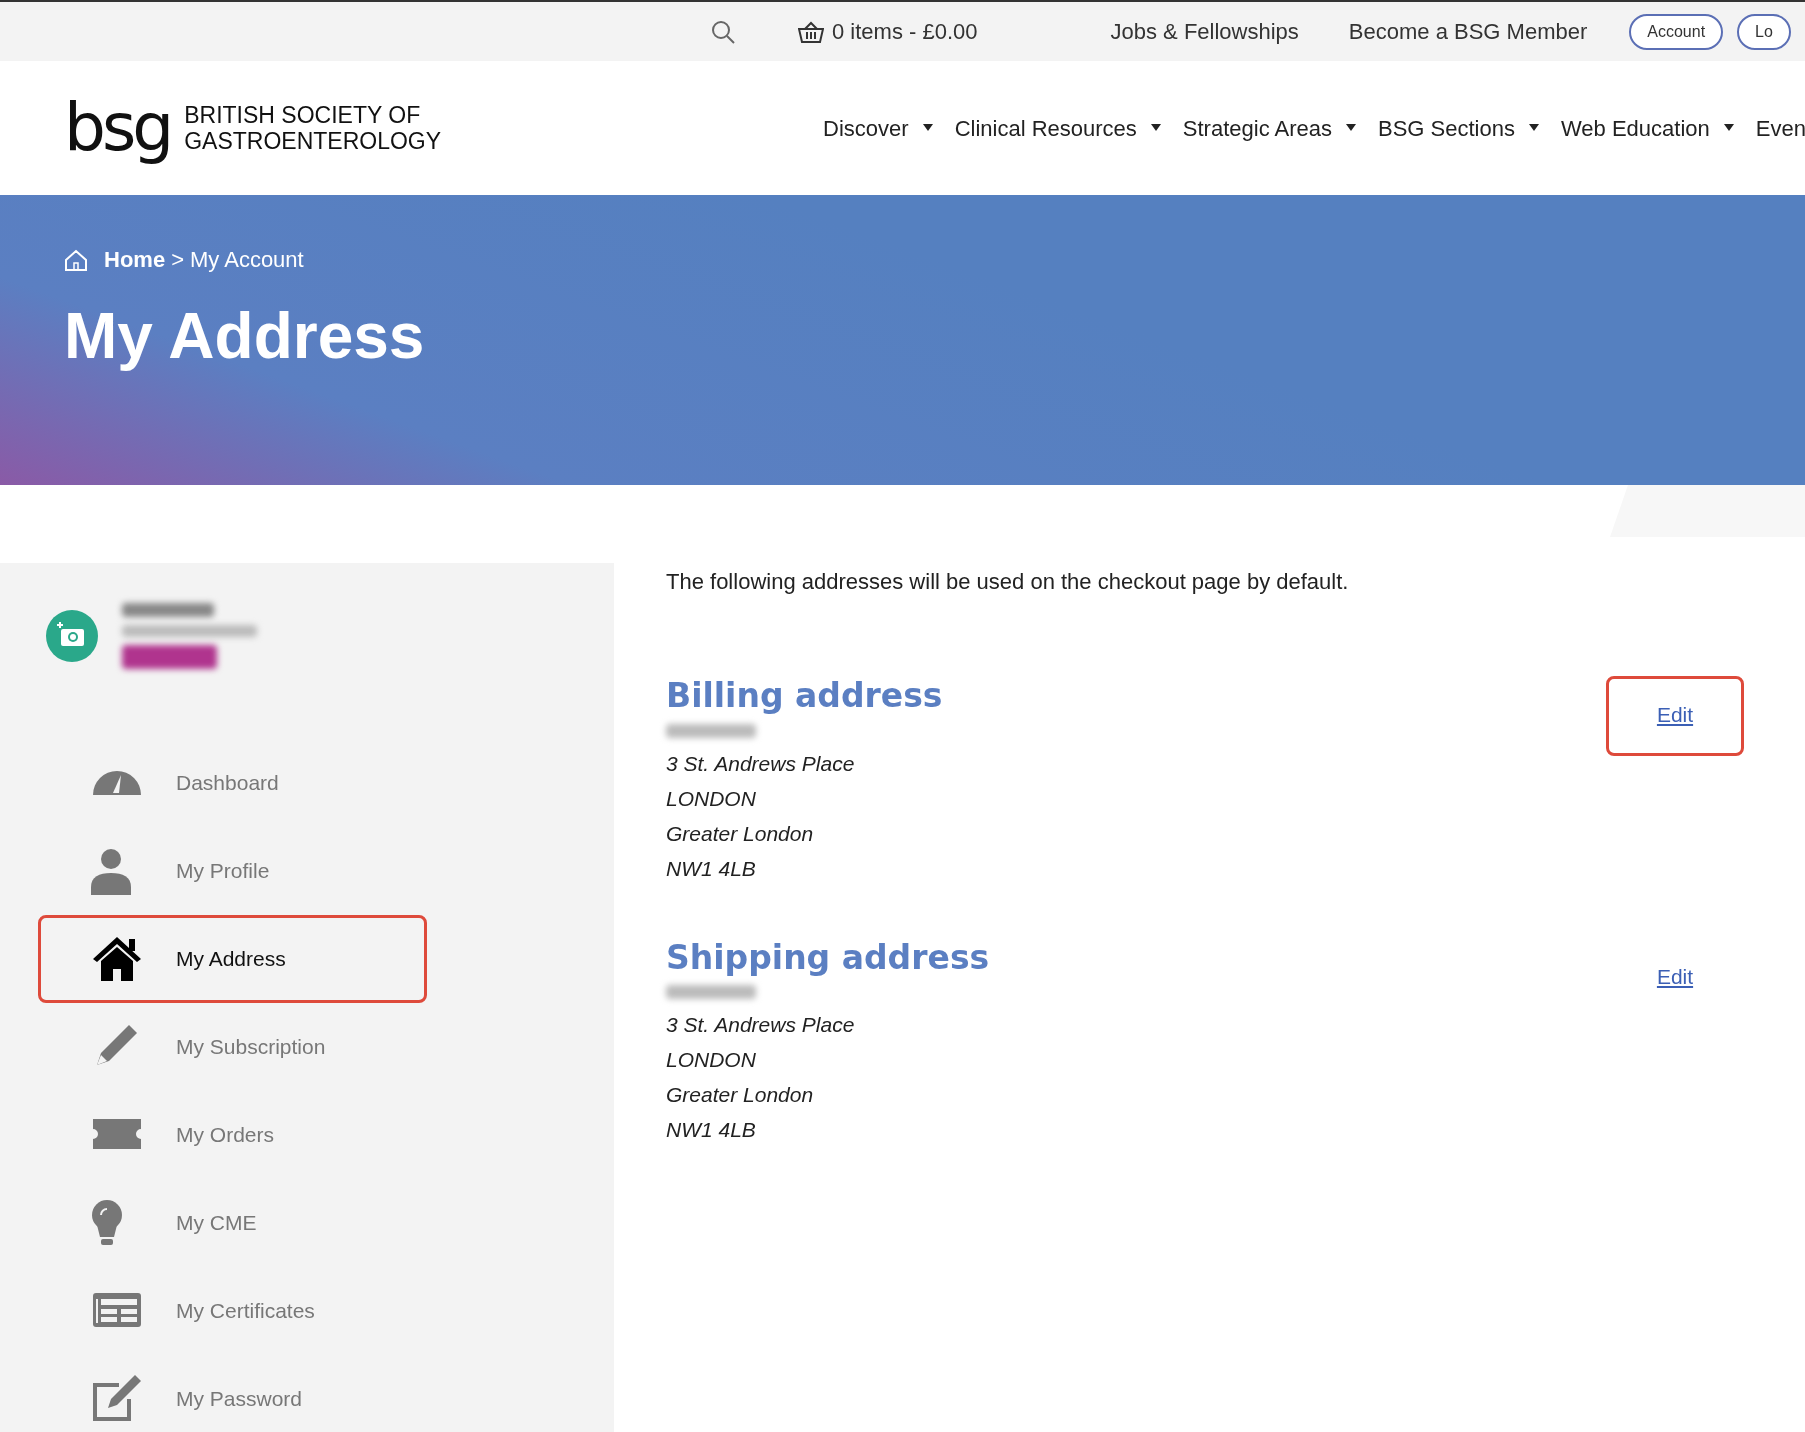 The height and width of the screenshot is (1432, 1805). Describe the element at coordinates (1780, 128) in the screenshot. I see `nav-link: Even` at that location.